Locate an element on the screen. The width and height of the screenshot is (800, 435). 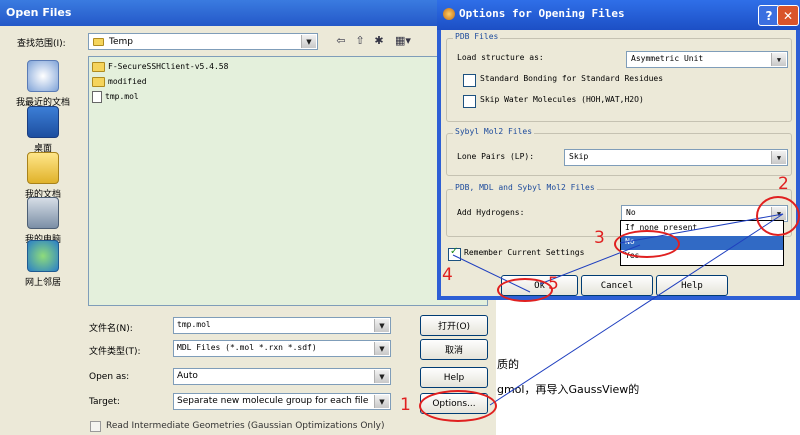
annotation-number: 1 is located at coordinates (405, 405).